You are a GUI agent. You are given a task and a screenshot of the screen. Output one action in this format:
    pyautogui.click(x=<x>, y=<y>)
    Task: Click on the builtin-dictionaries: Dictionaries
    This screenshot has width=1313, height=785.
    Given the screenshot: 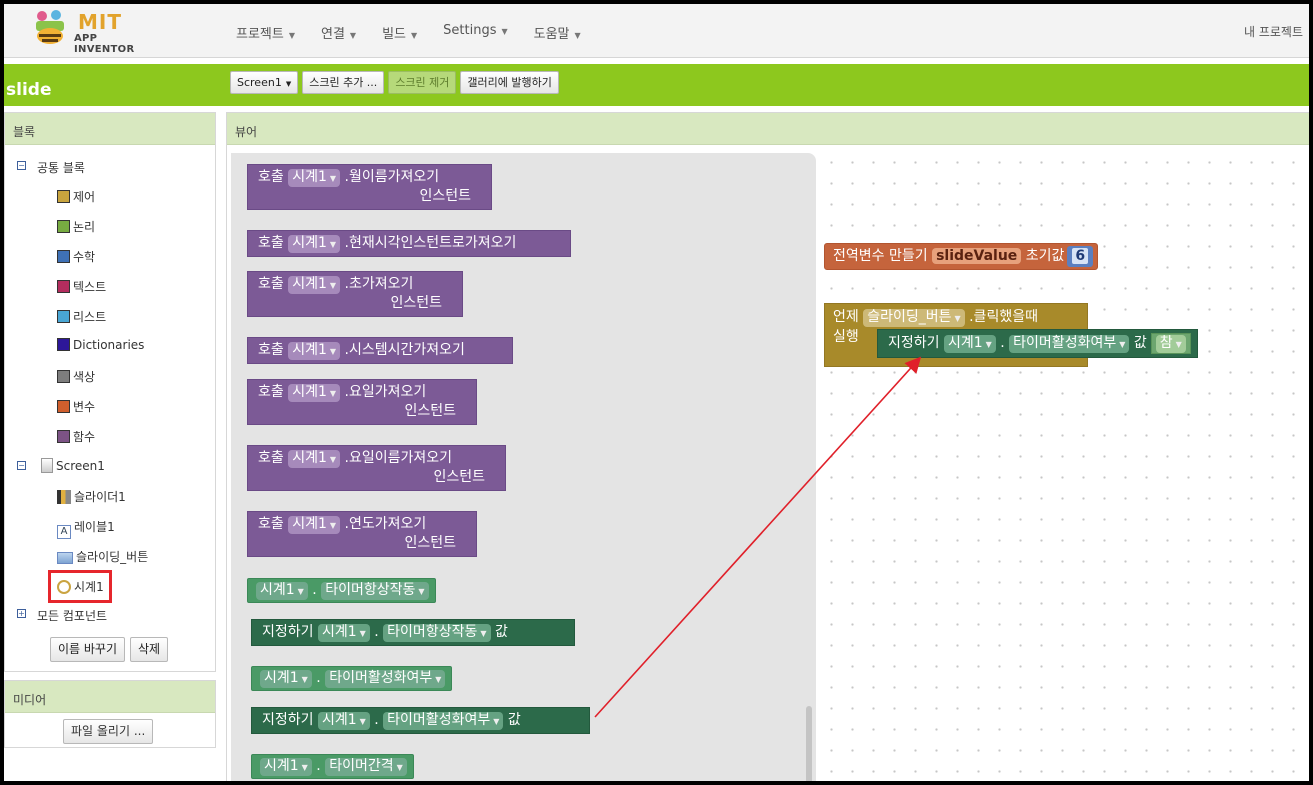 What is the action you would take?
    pyautogui.click(x=100, y=345)
    